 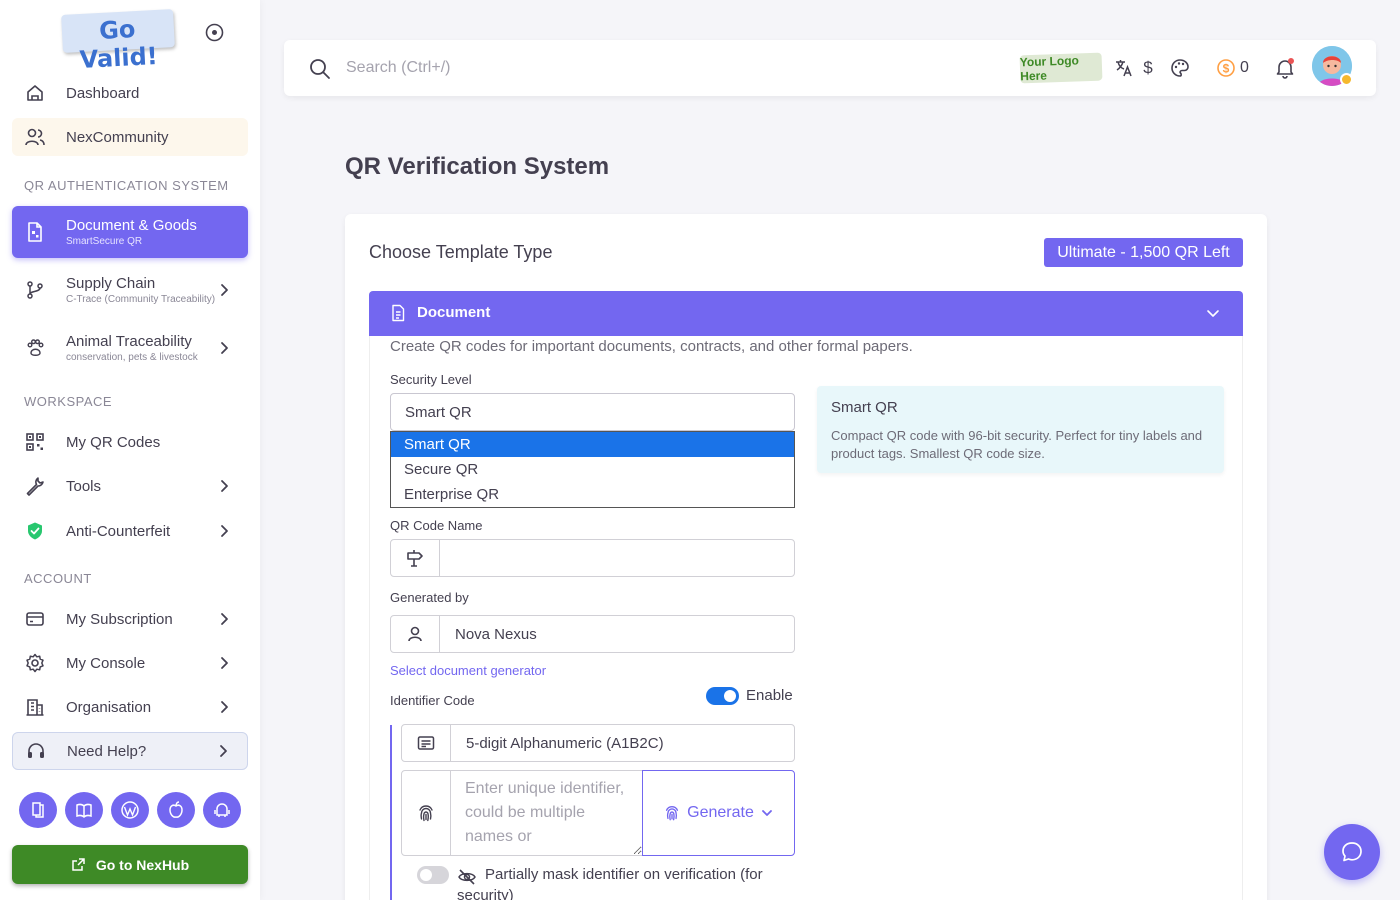 I want to click on book-pages-icon, so click(x=38, y=810).